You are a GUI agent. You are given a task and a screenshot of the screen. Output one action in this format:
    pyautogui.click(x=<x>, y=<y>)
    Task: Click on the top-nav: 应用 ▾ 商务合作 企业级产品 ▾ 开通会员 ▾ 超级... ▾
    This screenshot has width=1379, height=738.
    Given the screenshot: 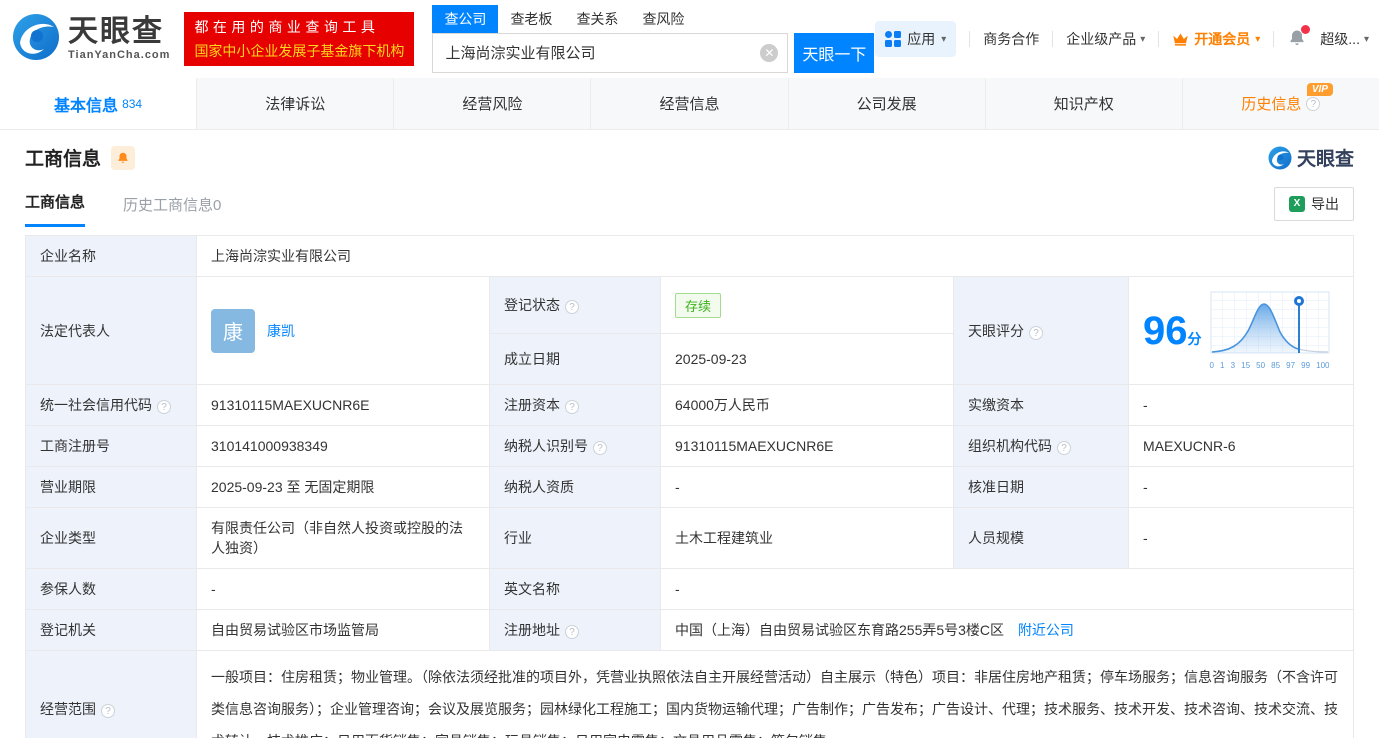 What is the action you would take?
    pyautogui.click(x=1122, y=39)
    